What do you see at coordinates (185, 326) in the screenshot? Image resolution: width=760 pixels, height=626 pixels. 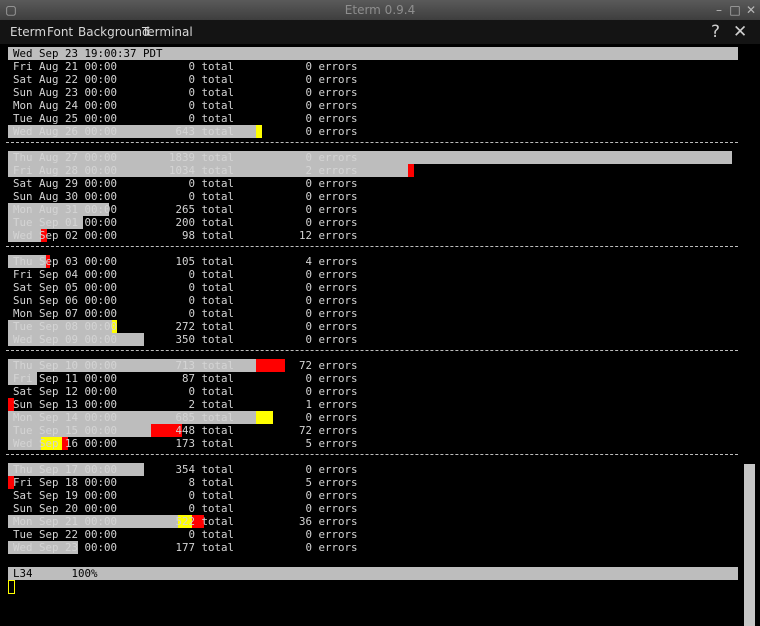 I see `row-text: Tue Sep 08 00:00 272 total 0 errors` at bounding box center [185, 326].